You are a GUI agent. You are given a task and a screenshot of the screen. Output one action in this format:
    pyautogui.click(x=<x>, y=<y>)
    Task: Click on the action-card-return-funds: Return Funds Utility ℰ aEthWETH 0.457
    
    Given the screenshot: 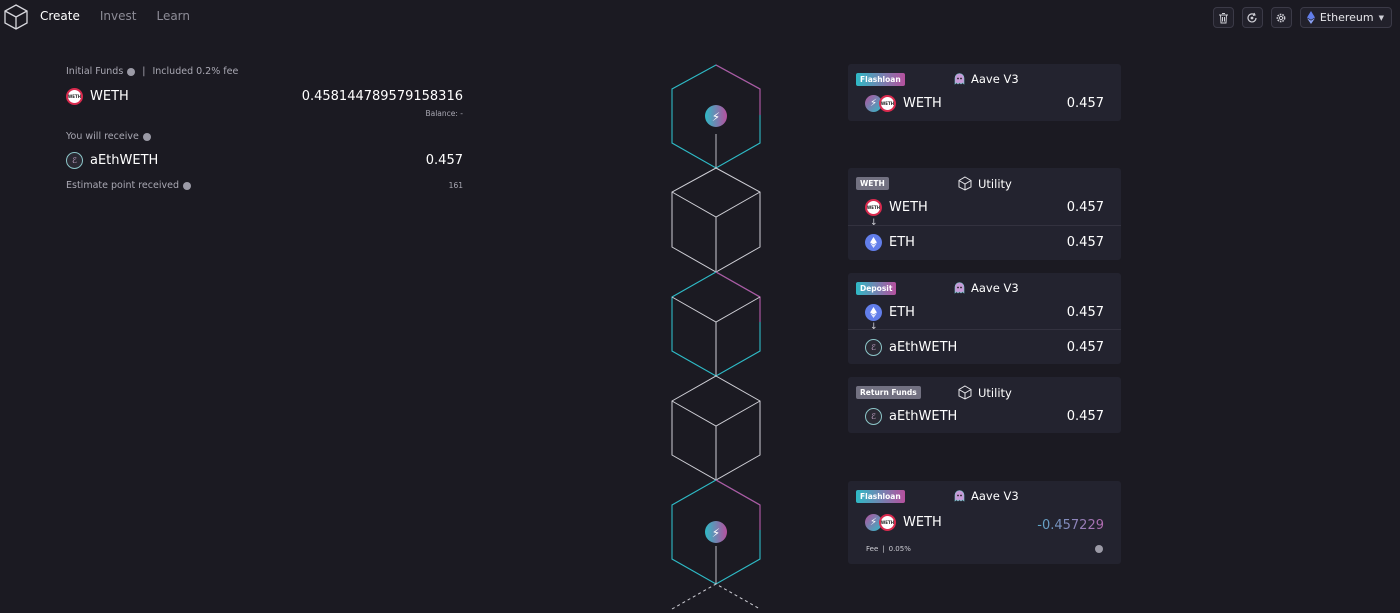 What is the action you would take?
    pyautogui.click(x=984, y=405)
    